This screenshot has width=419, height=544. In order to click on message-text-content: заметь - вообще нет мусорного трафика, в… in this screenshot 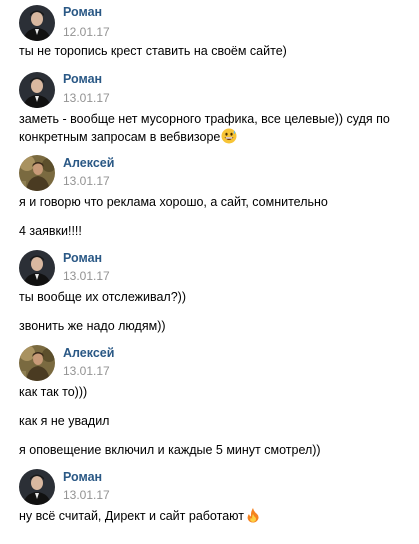, I will do `click(204, 128)`.